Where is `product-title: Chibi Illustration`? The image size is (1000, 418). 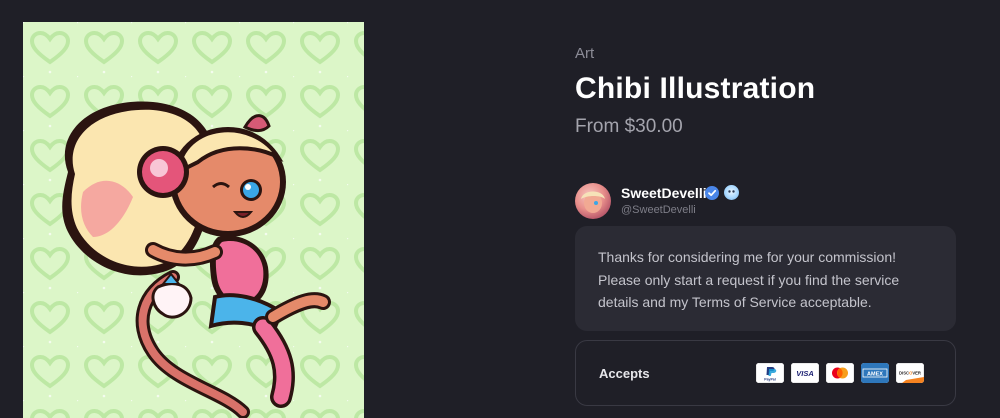 product-title: Chibi Illustration is located at coordinates (695, 88).